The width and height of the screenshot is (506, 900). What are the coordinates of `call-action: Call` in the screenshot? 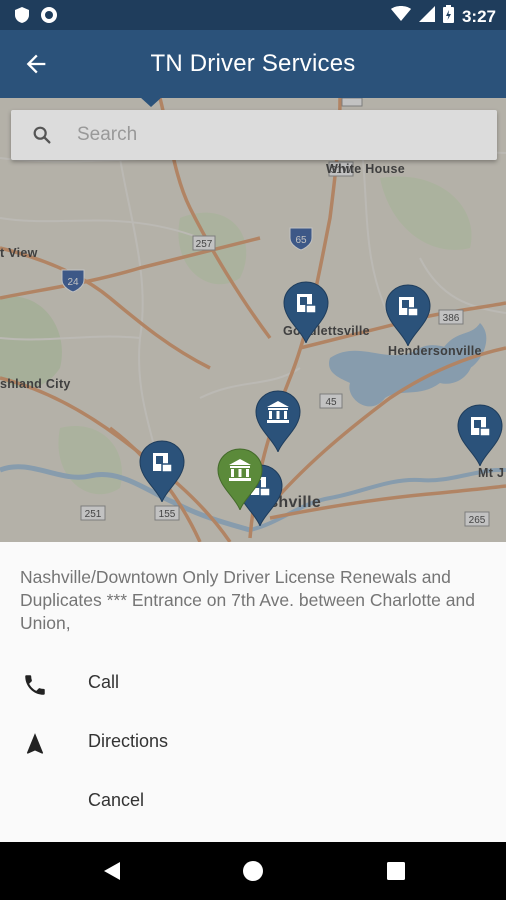 It's located at (253, 684).